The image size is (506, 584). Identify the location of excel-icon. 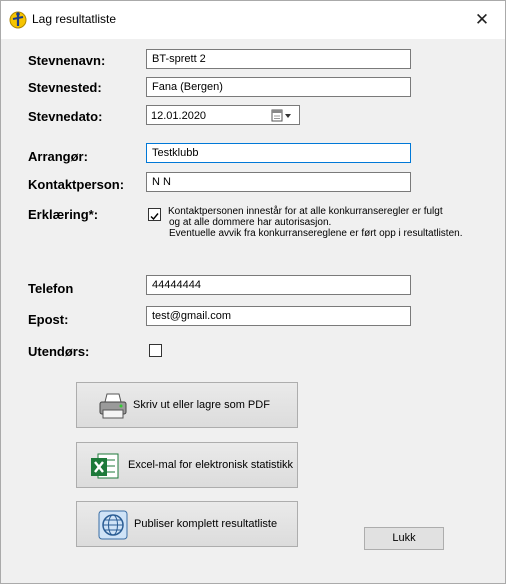
(105, 466).